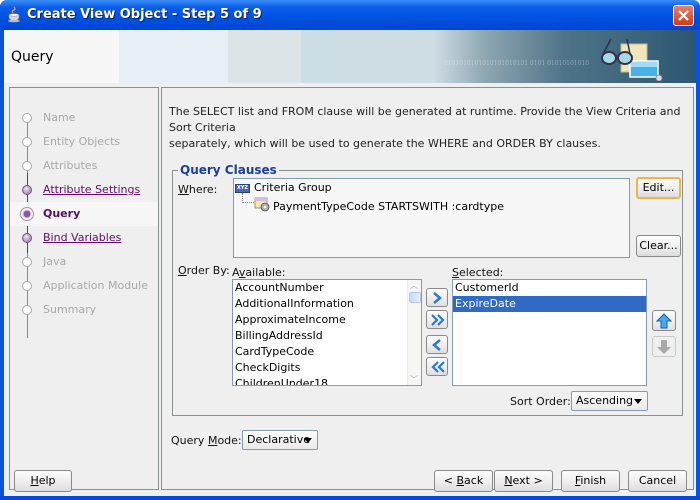 This screenshot has width=700, height=500. I want to click on nav-item-attributes: Attributes, so click(84, 166).